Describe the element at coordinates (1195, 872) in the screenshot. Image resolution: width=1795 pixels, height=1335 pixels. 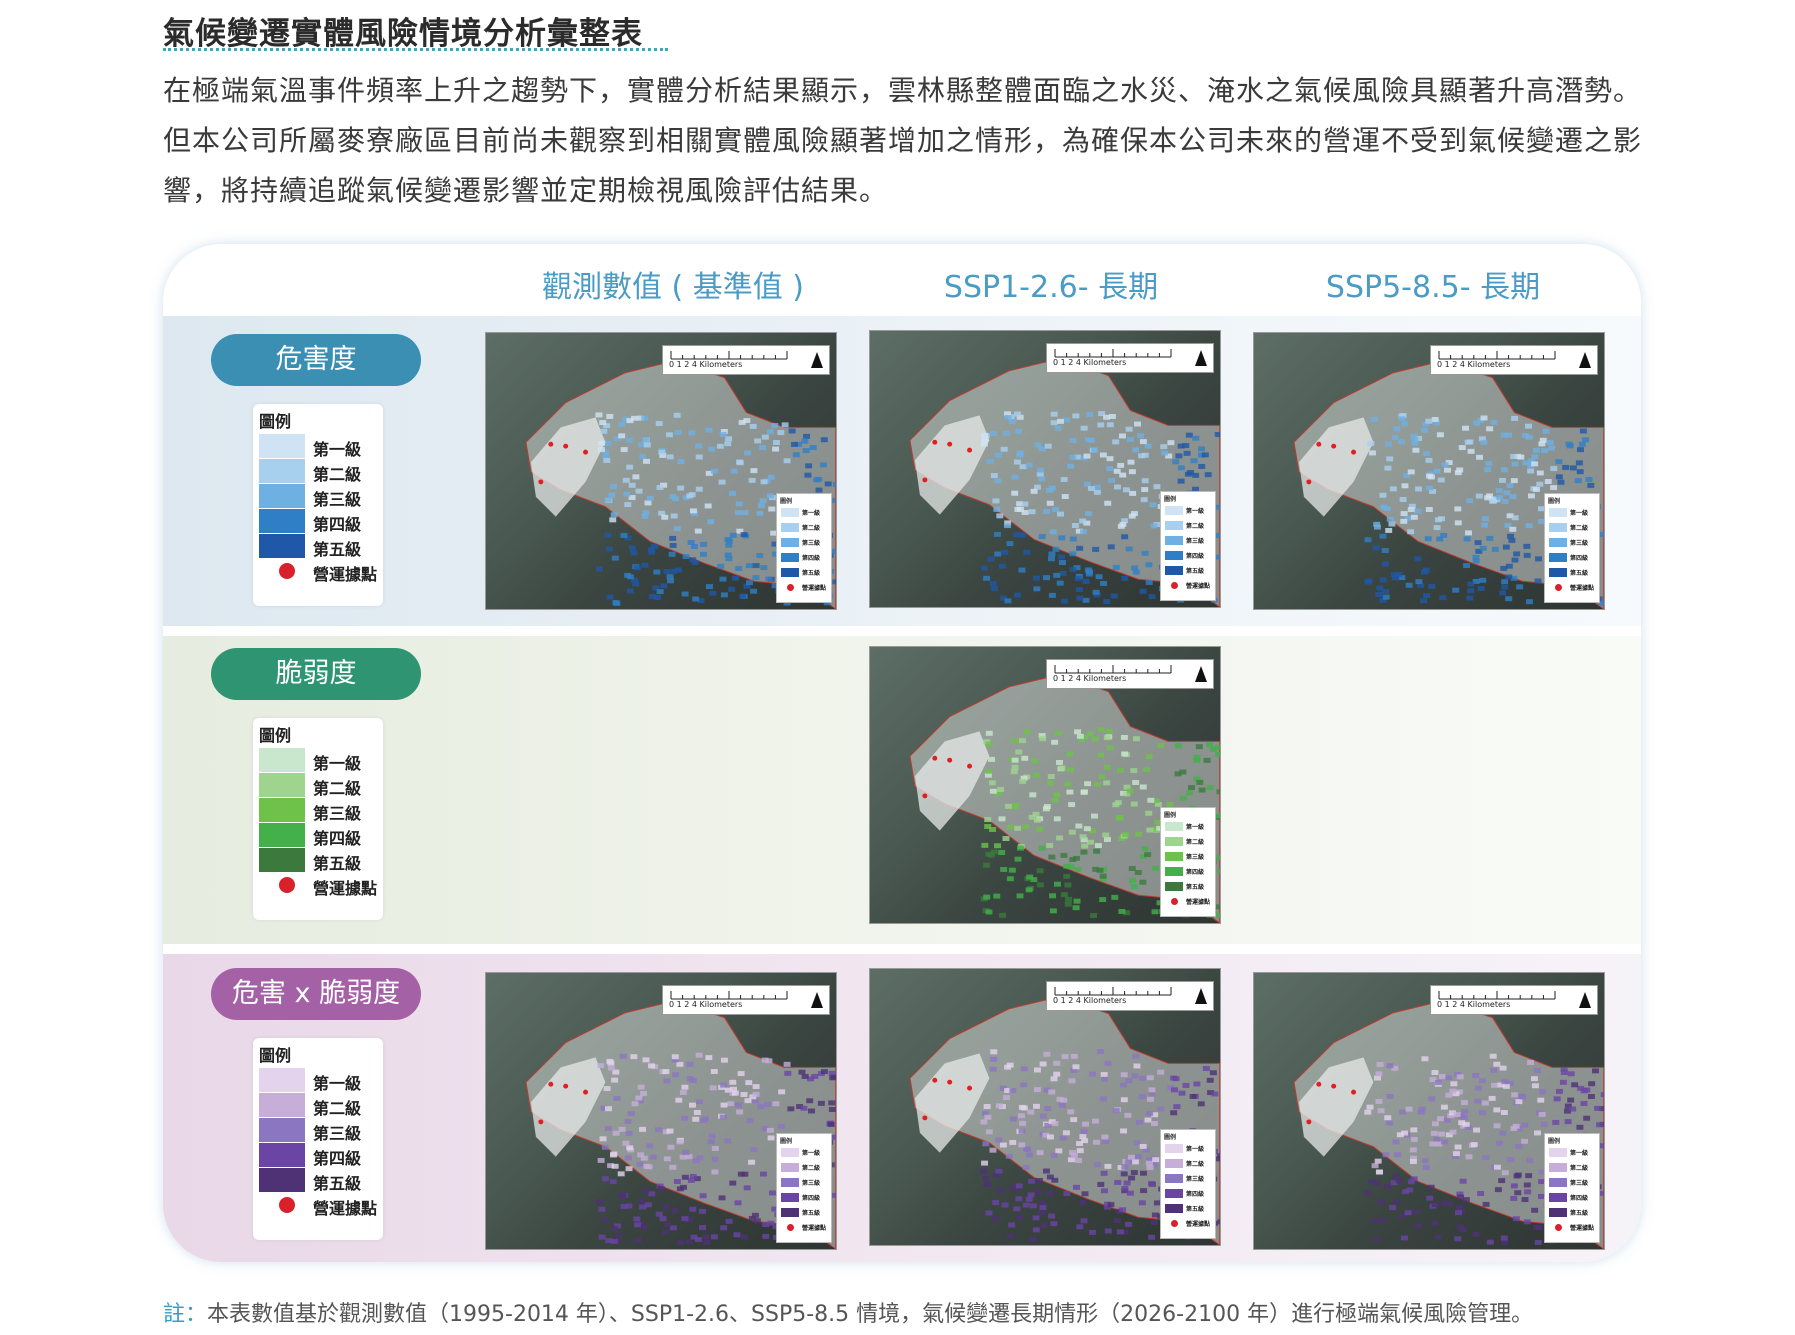
I see `map-legend-label: 第四級` at that location.